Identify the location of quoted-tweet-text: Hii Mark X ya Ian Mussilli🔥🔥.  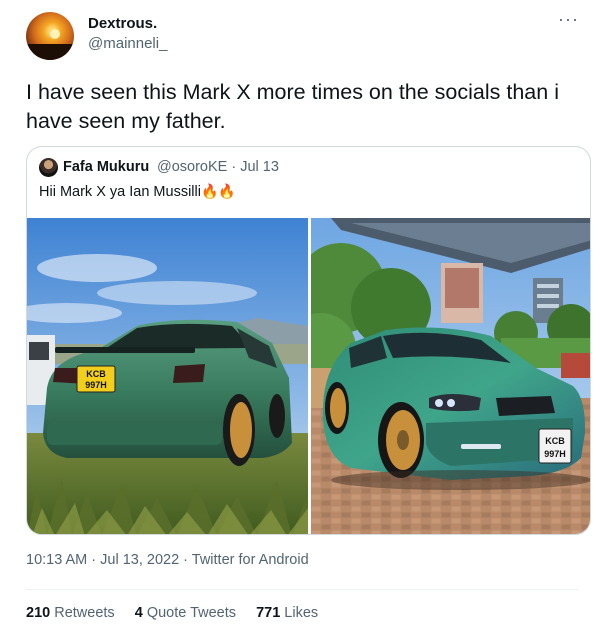
(137, 191).